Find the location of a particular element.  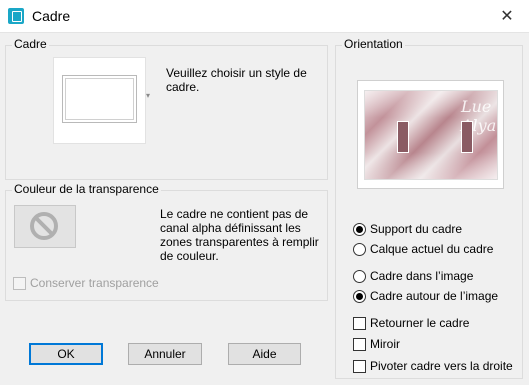

radio-label: Cadre autour de l’image is located at coordinates (434, 296).